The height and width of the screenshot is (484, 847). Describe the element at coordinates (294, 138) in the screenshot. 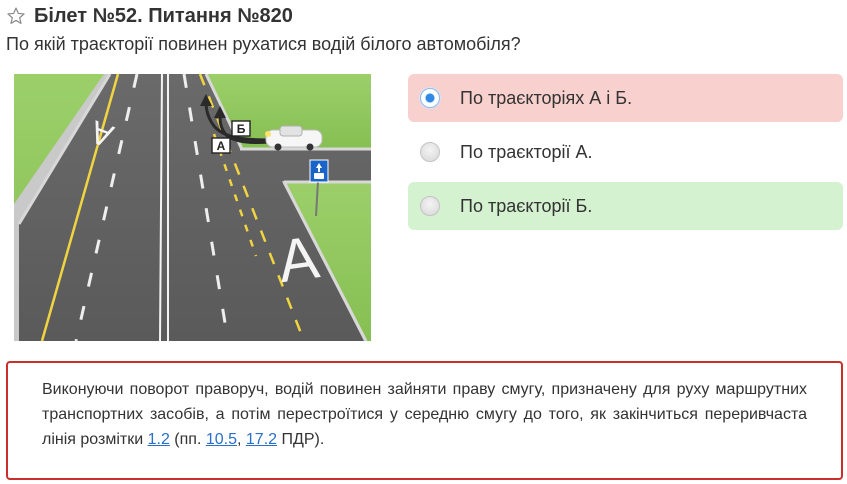

I see `white-car` at that location.